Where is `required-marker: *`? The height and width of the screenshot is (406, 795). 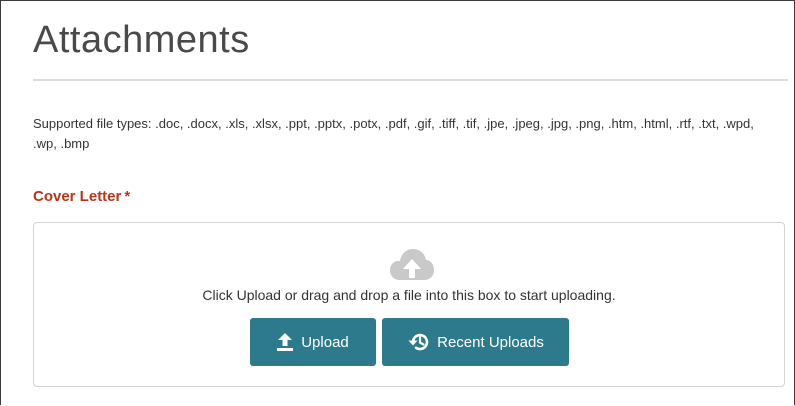 required-marker: * is located at coordinates (127, 196).